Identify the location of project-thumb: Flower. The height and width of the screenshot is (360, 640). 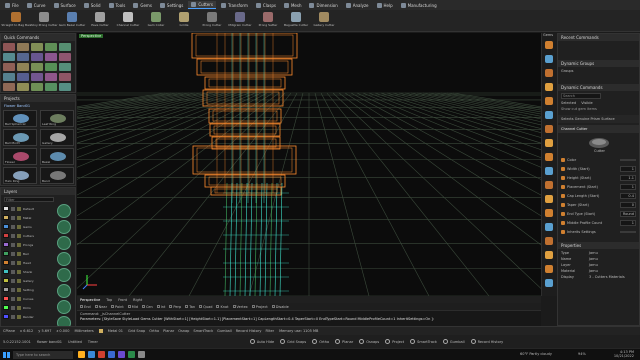
(20, 156).